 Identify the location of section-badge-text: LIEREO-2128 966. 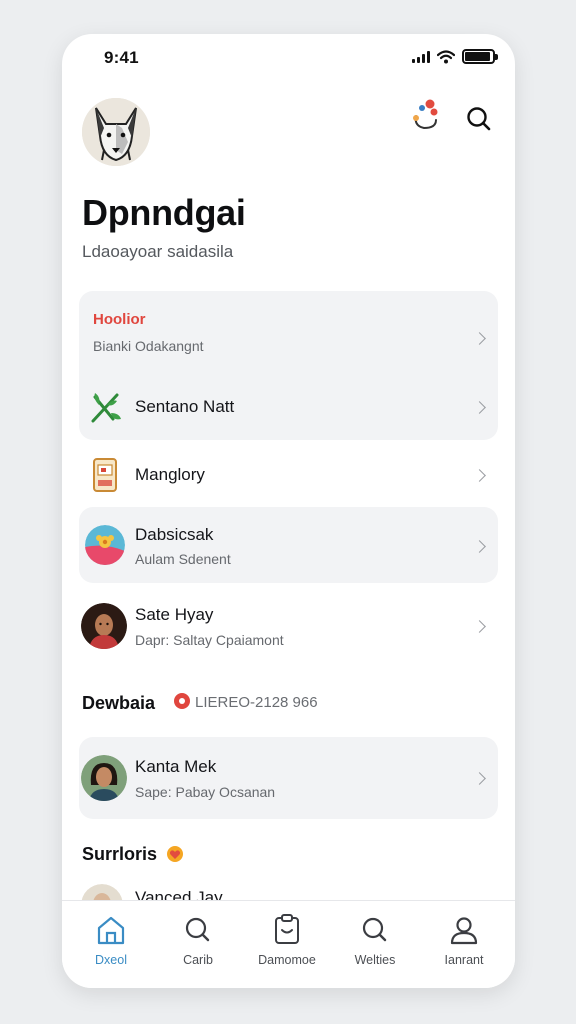
(256, 702).